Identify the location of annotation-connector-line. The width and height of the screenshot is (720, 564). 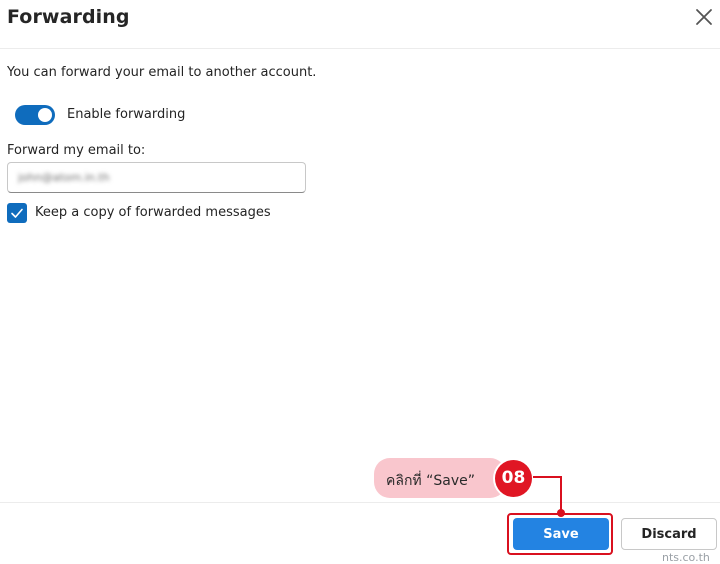
(549, 496).